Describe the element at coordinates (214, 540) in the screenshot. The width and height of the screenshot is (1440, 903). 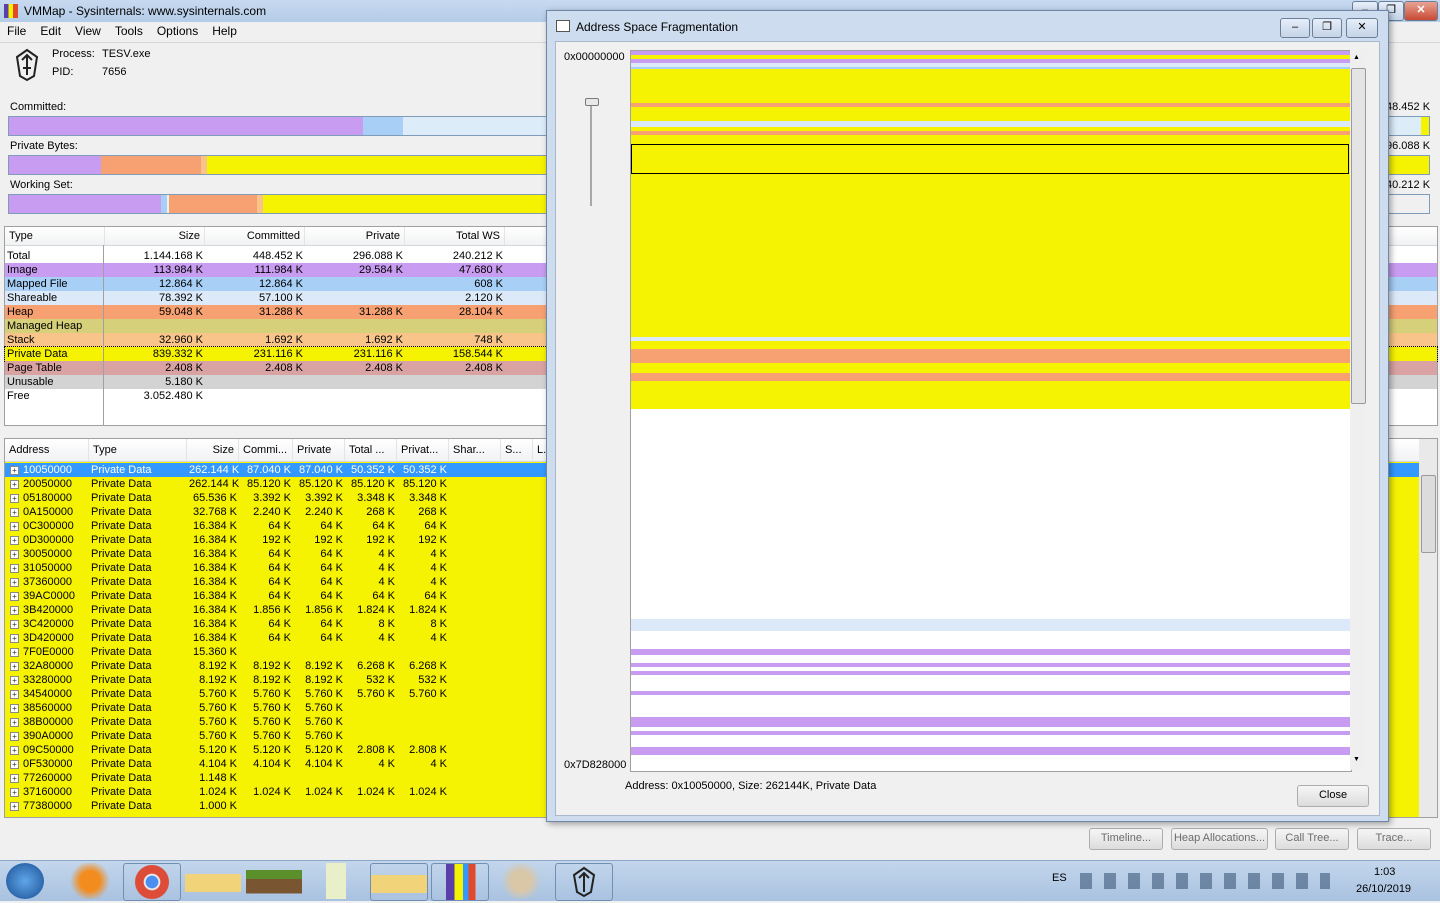
I see `cell-size: 16.384 K` at that location.